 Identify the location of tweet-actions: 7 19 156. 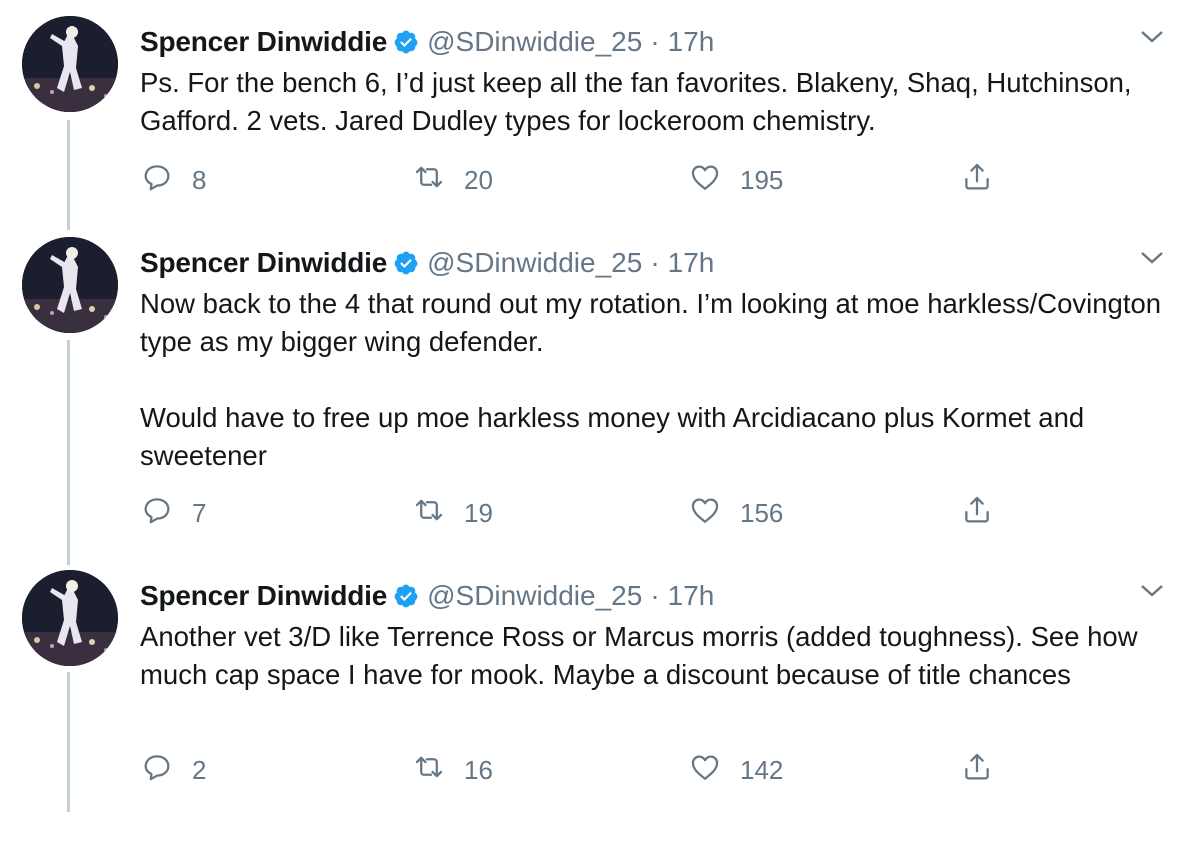
(640, 513).